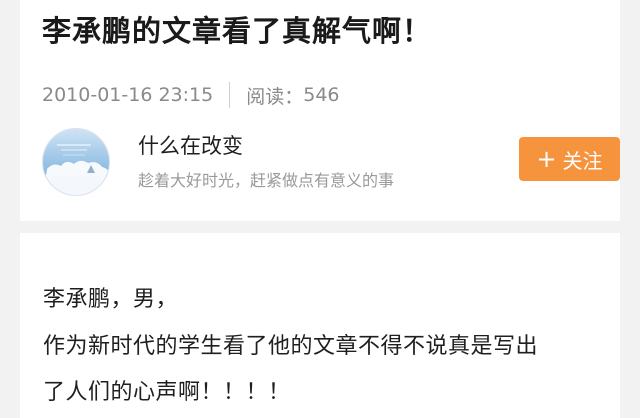  What do you see at coordinates (546, 159) in the screenshot?
I see `plus-icon: +` at bounding box center [546, 159].